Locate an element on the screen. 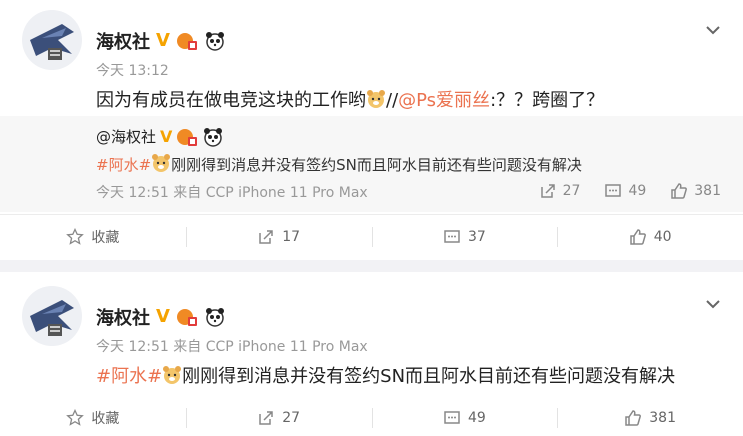 The width and height of the screenshot is (743, 436). action-bar: 收藏 27 49 381 is located at coordinates (371, 416).